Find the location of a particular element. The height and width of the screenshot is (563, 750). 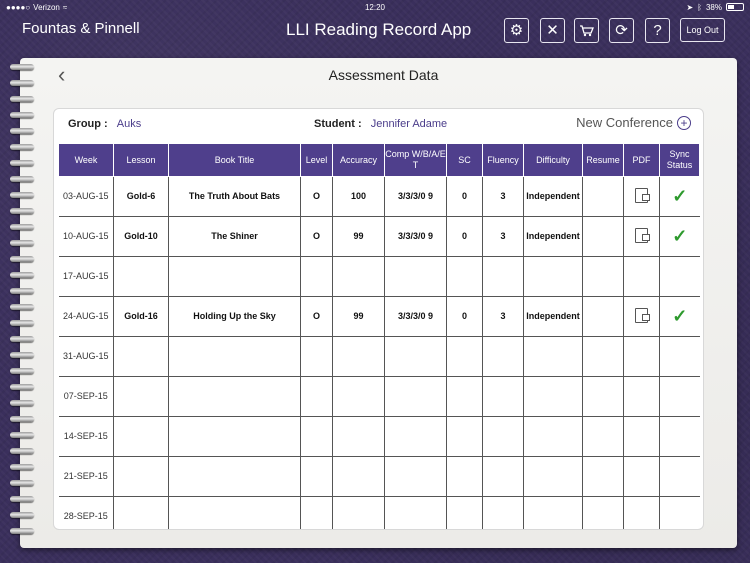

table-row: 28-SEP-15 is located at coordinates (379, 512).